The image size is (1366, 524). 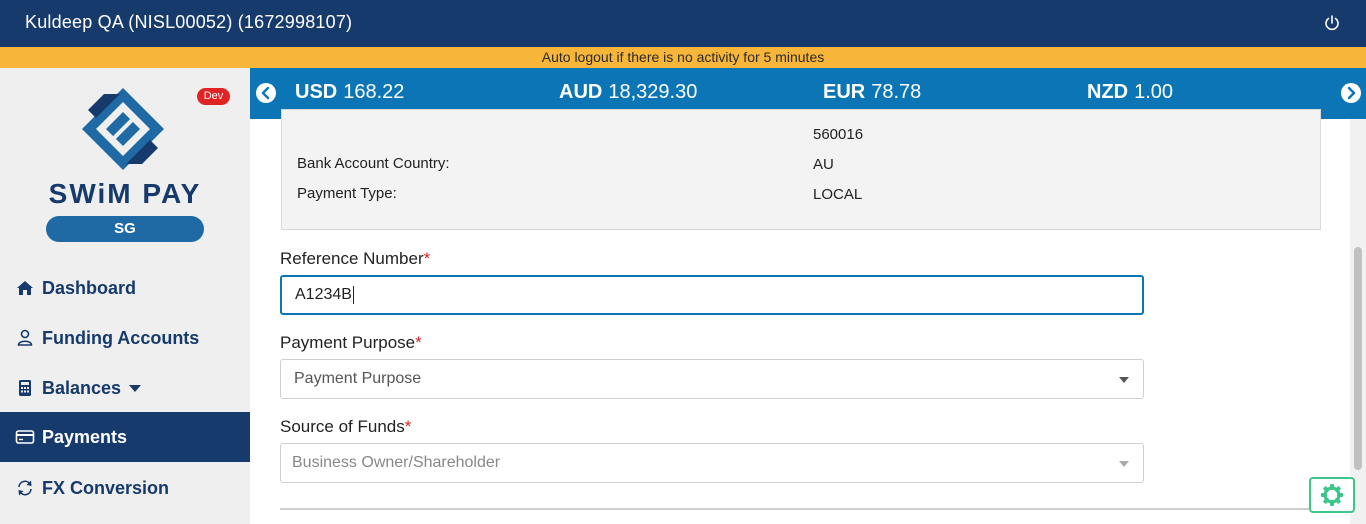 I want to click on account-title: Kuldeep QA (NISL00052) (1672998107), so click(x=189, y=22).